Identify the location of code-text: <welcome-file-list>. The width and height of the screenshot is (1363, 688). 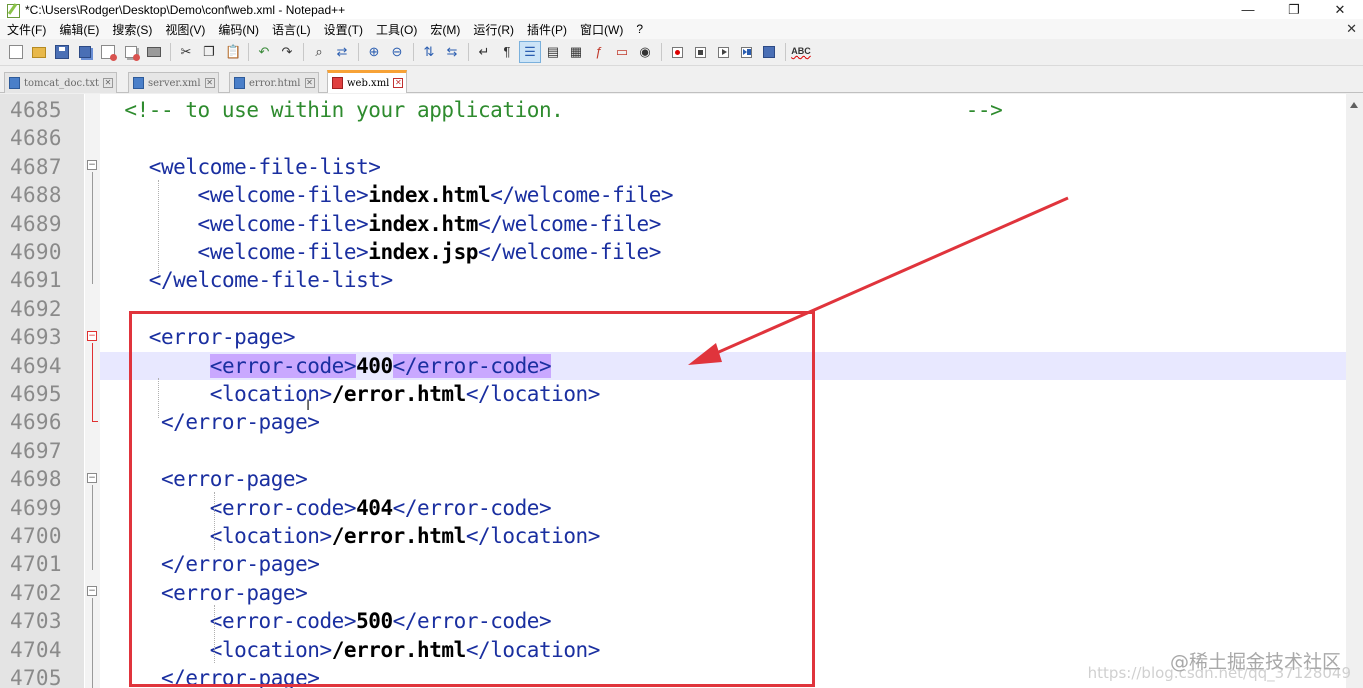
(240, 167).